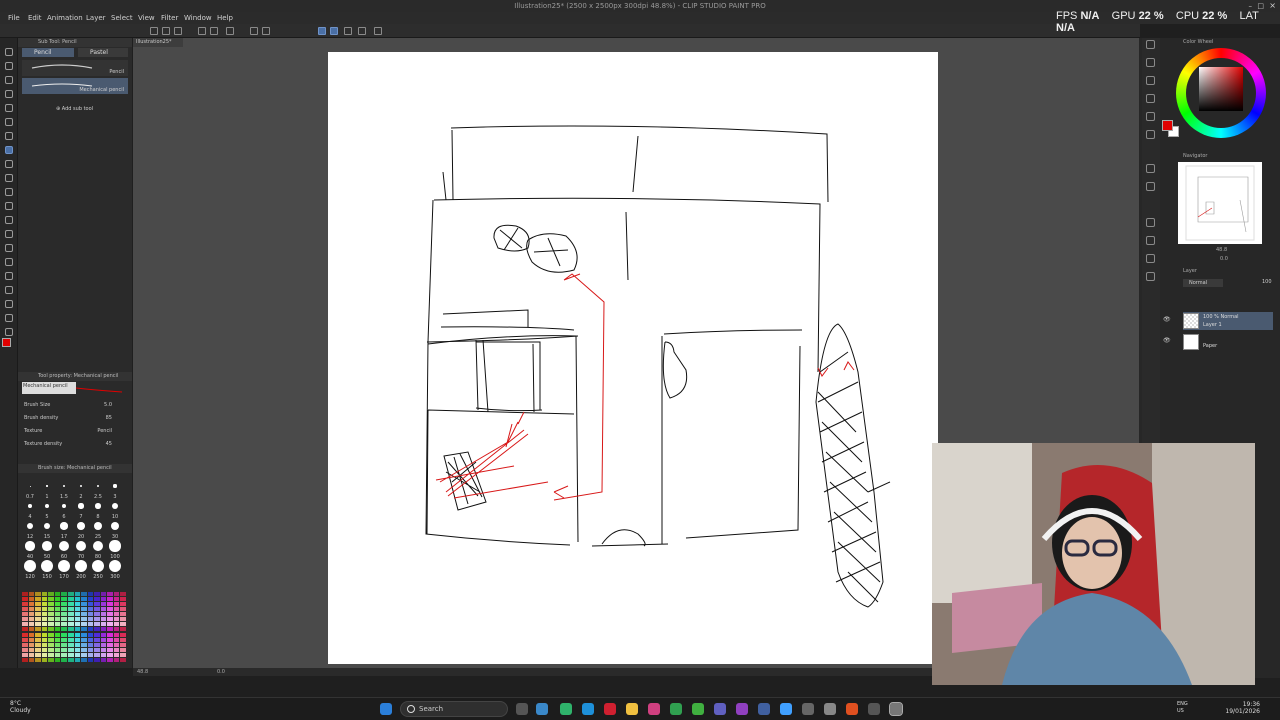 The image size is (1280, 720). I want to click on maximize-icon: □, so click(1260, 6).